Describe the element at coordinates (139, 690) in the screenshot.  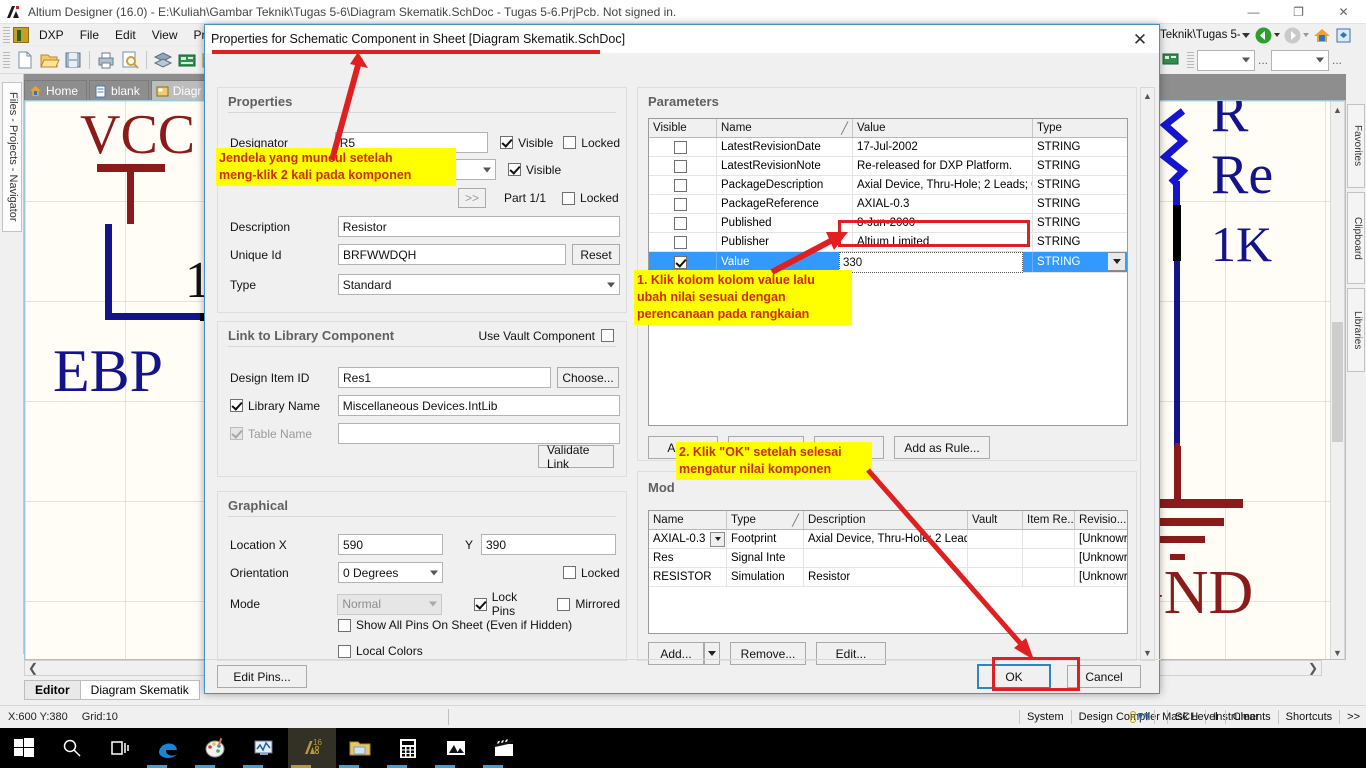
I see `editor-tab-diagram-skematik: Diagram Skematik` at that location.